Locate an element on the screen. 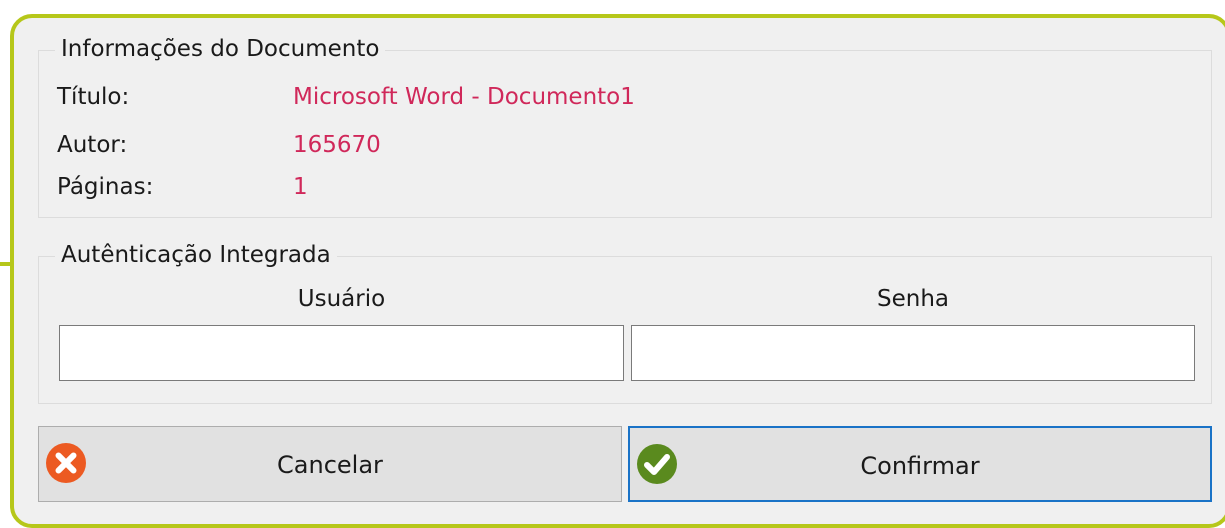 This screenshot has width=1225, height=528. pages-label: Páginas: is located at coordinates (105, 187).